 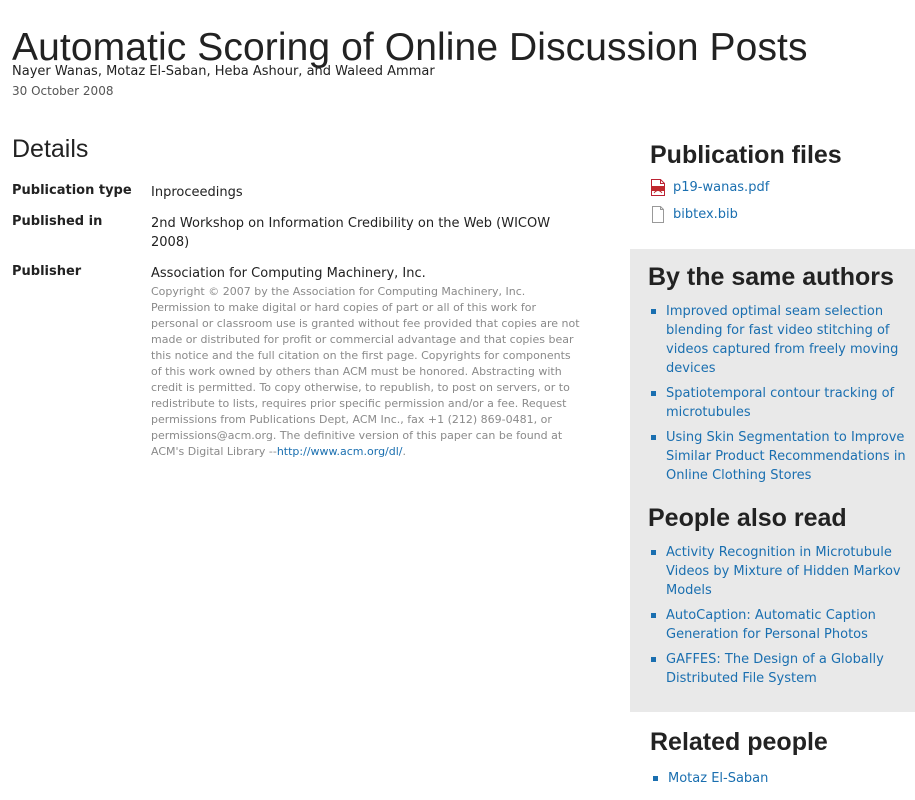 What do you see at coordinates (721, 187) in the screenshot?
I see `pdf-file-link: p19-wanas.pdf` at bounding box center [721, 187].